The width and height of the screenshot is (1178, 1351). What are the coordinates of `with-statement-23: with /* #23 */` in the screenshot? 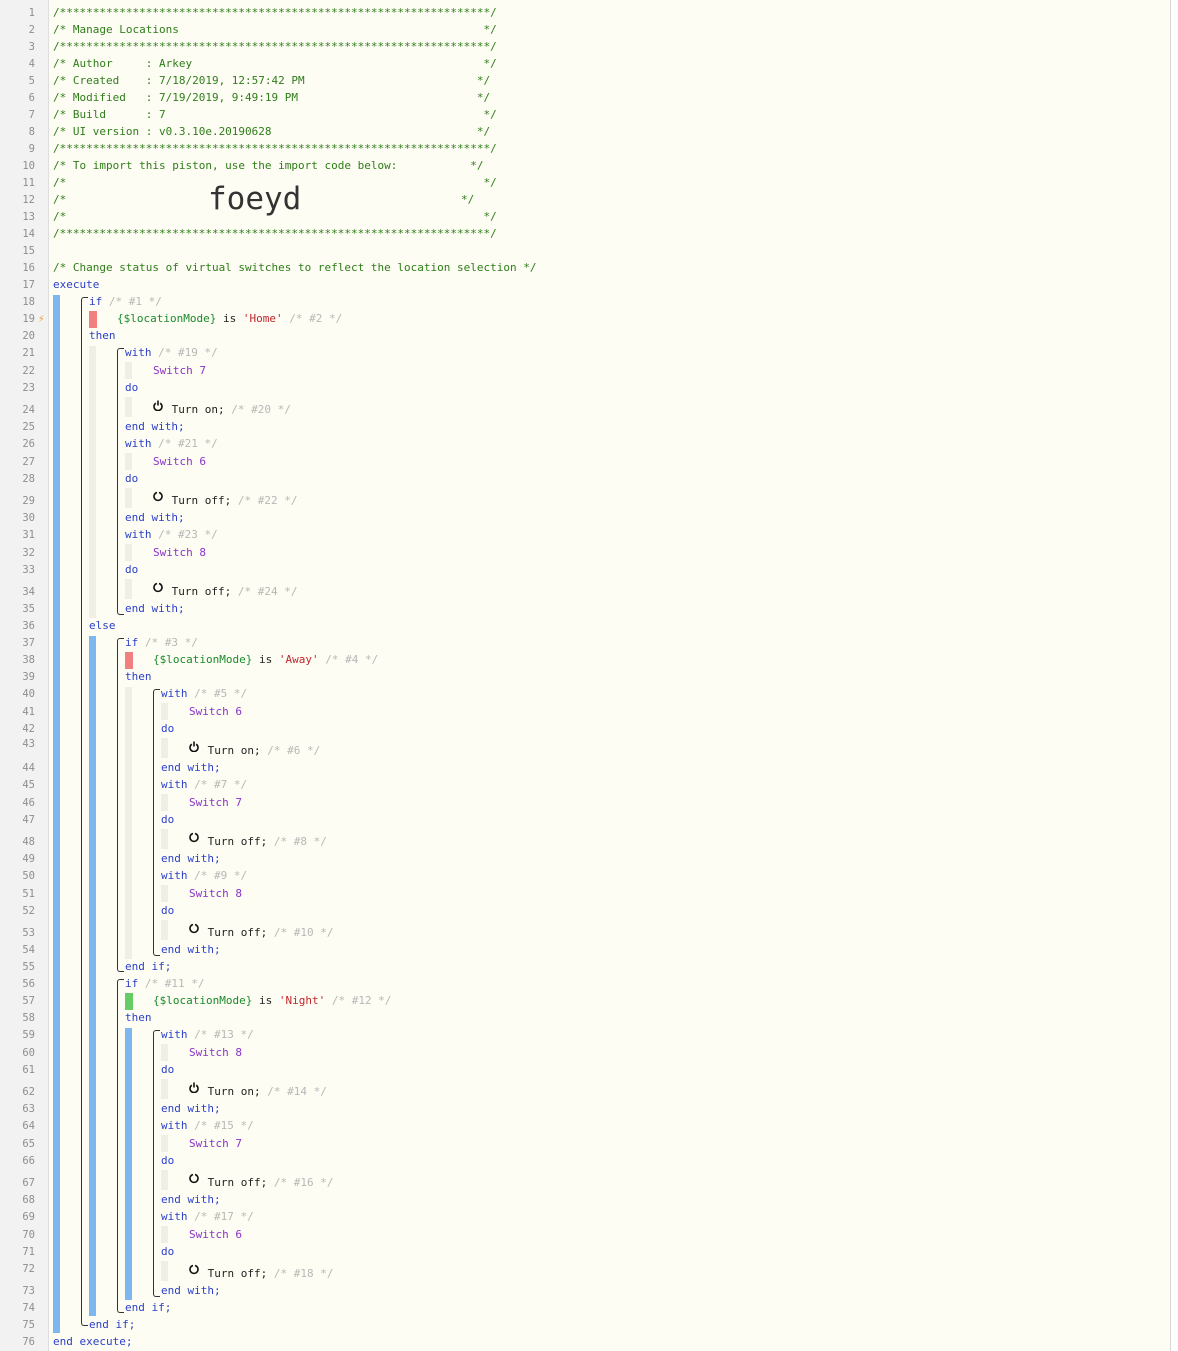 It's located at (171, 535).